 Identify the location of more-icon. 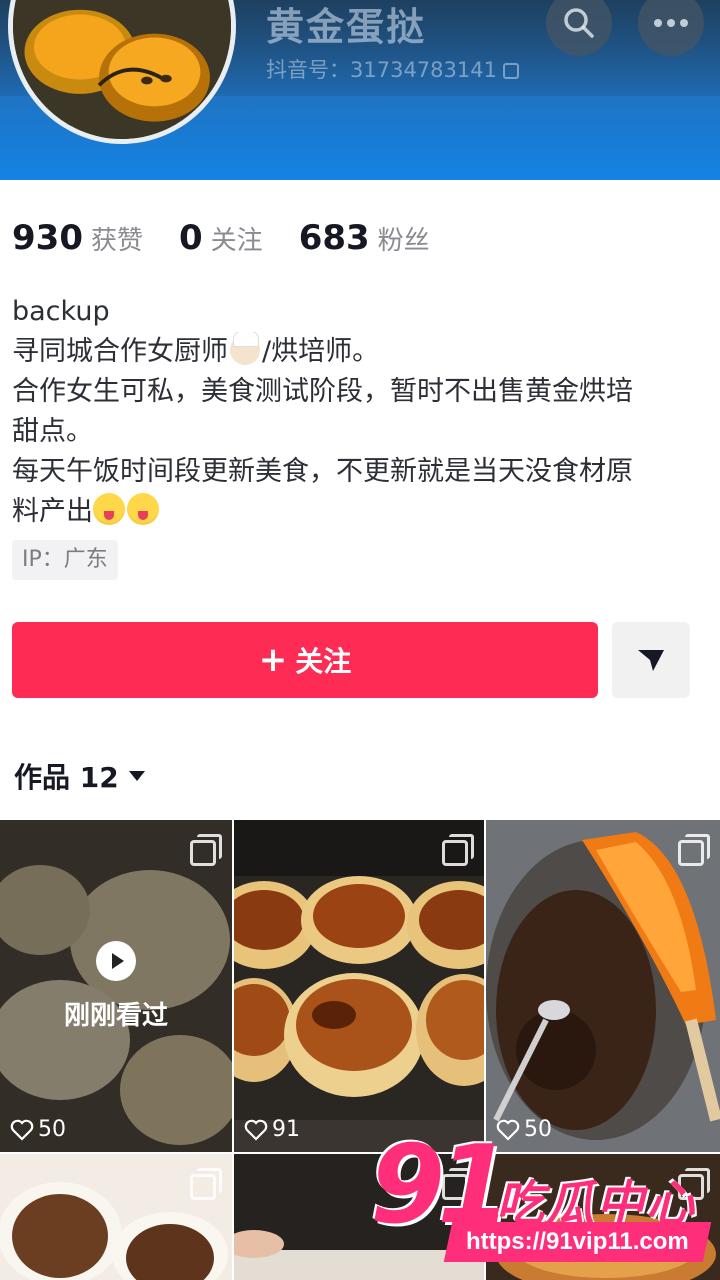
(671, 23).